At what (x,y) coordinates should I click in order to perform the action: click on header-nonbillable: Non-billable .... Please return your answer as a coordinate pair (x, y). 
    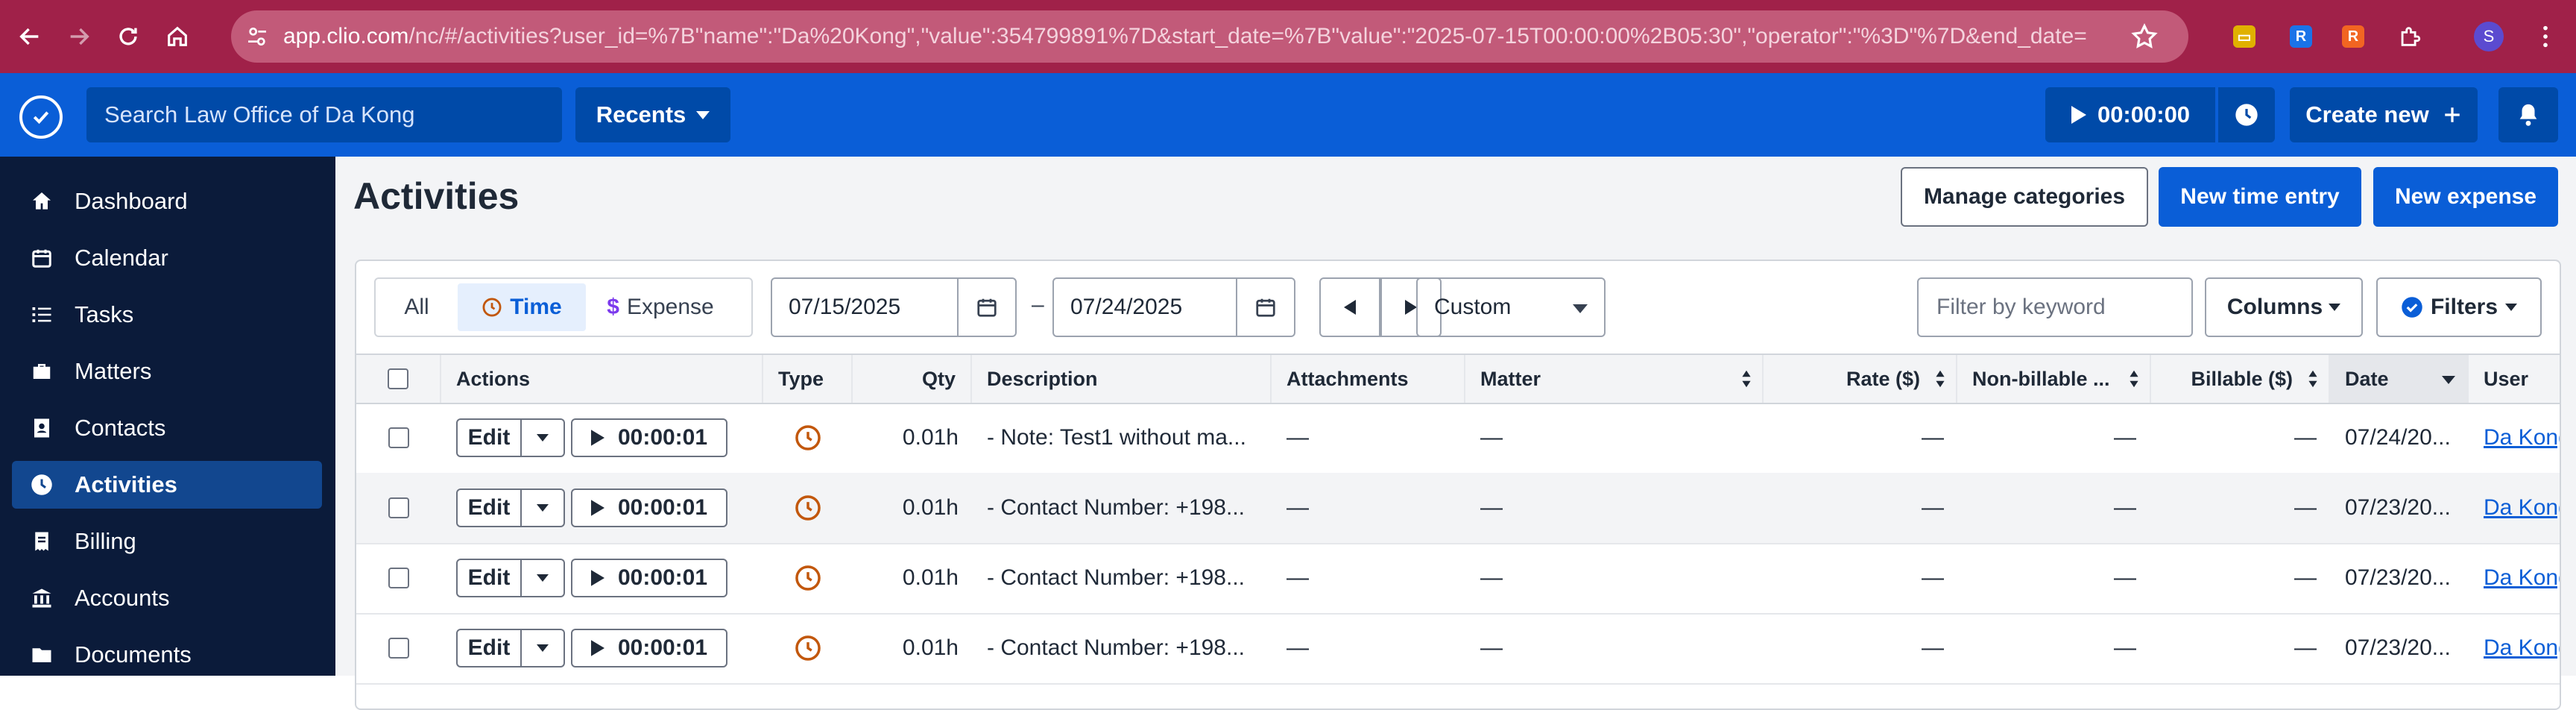
    Looking at the image, I should click on (2041, 378).